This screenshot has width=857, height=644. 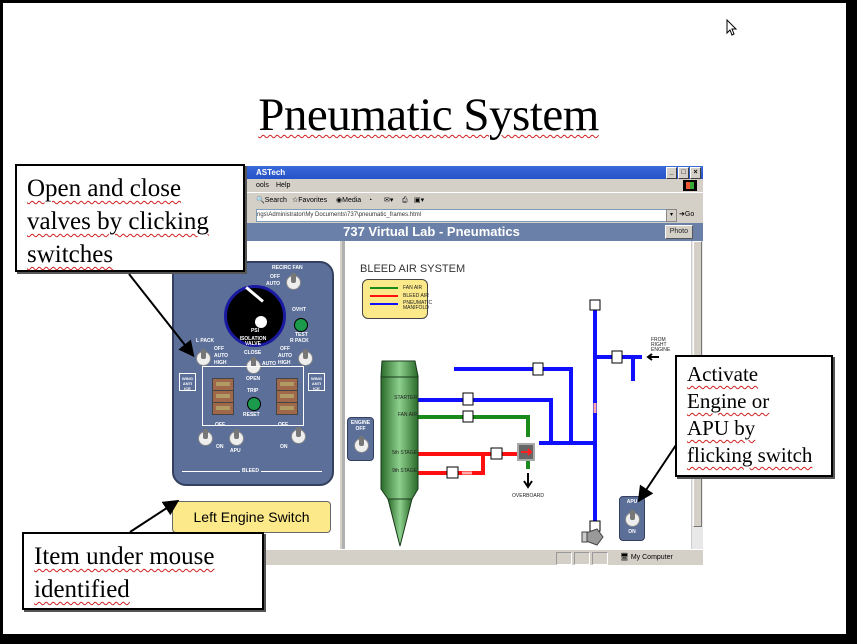 What do you see at coordinates (388, 201) in the screenshot?
I see `mail-icon: ✉▾` at bounding box center [388, 201].